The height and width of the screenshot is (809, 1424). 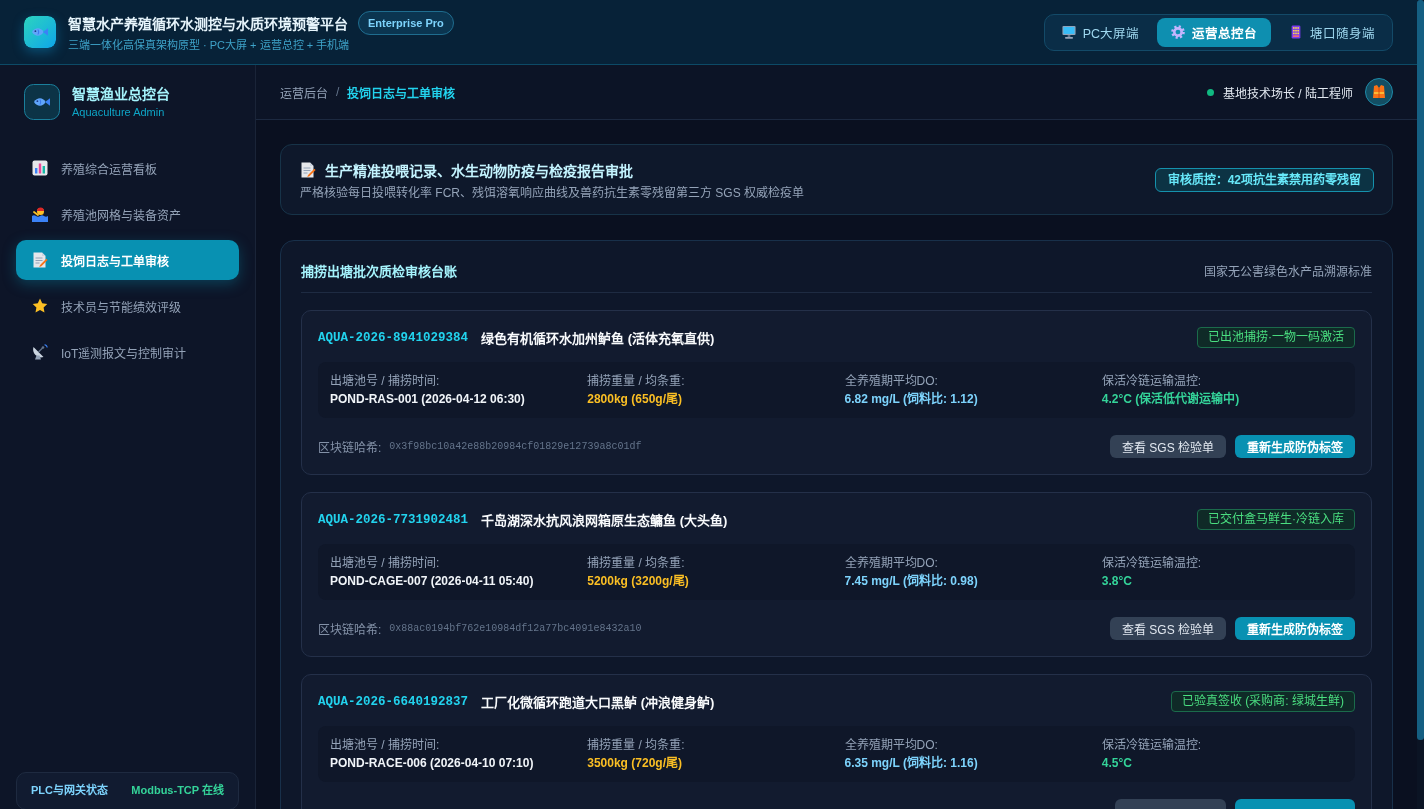 What do you see at coordinates (1276, 337) in the screenshot?
I see `status-tag: 已出池捕捞·一物一码激活` at bounding box center [1276, 337].